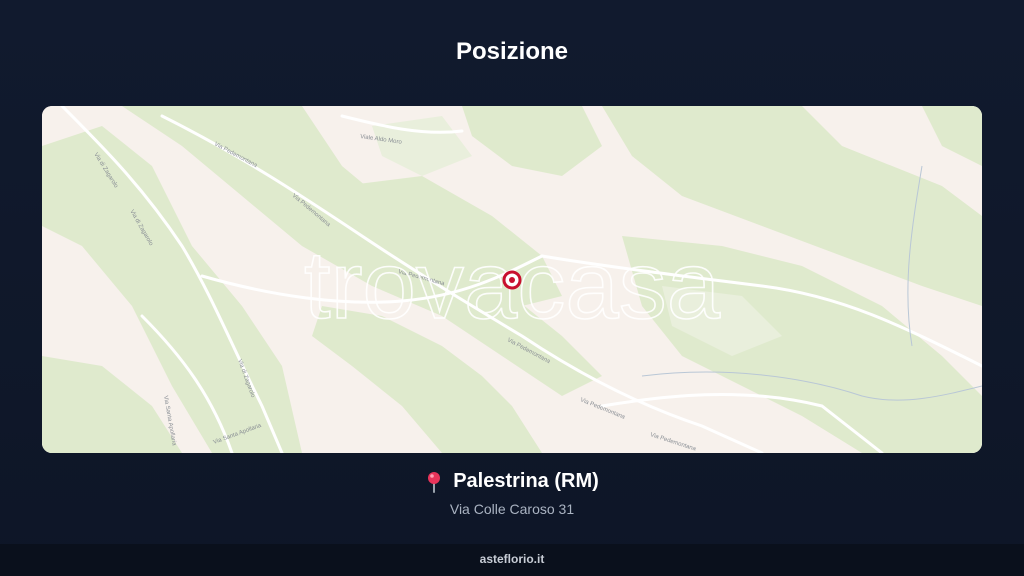 The image size is (1024, 576). What do you see at coordinates (512, 493) in the screenshot?
I see `location-info: Palestrina (RM) Via Colle Caroso 31` at bounding box center [512, 493].